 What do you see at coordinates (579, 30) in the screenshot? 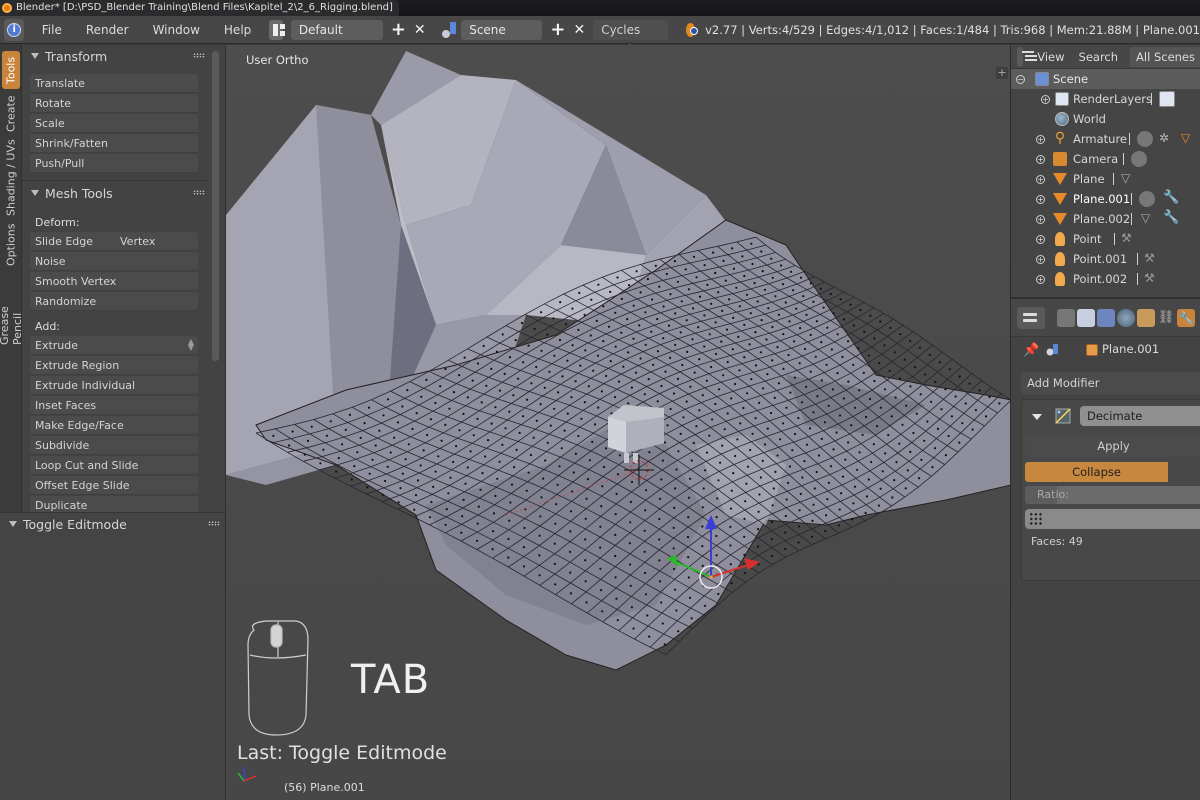
I see `delete-scene-button: ✕` at bounding box center [579, 30].